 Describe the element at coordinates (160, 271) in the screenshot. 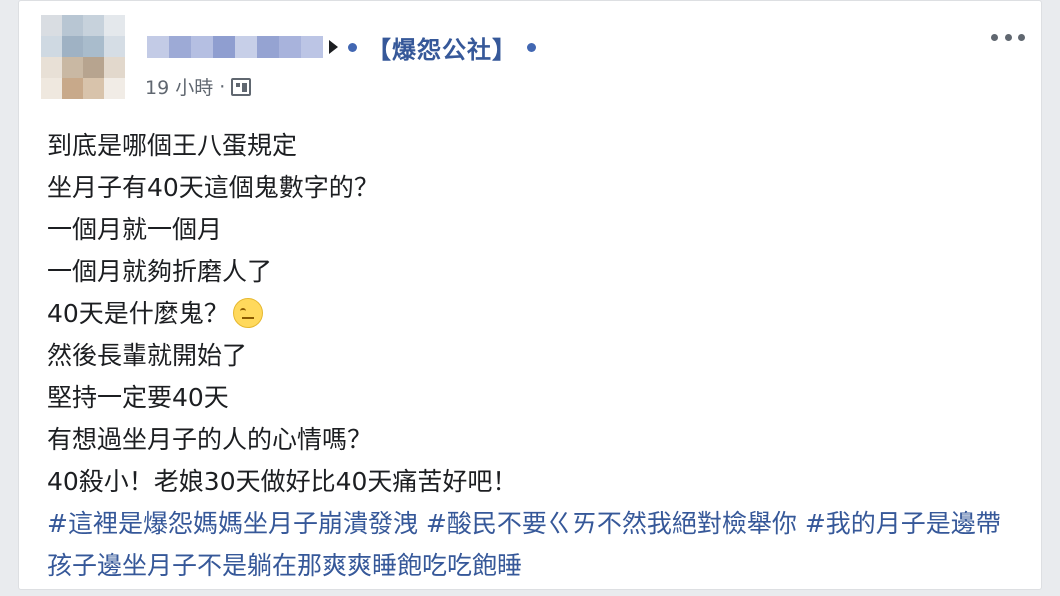

I see `post-line: 一個月就夠折磨人了` at that location.